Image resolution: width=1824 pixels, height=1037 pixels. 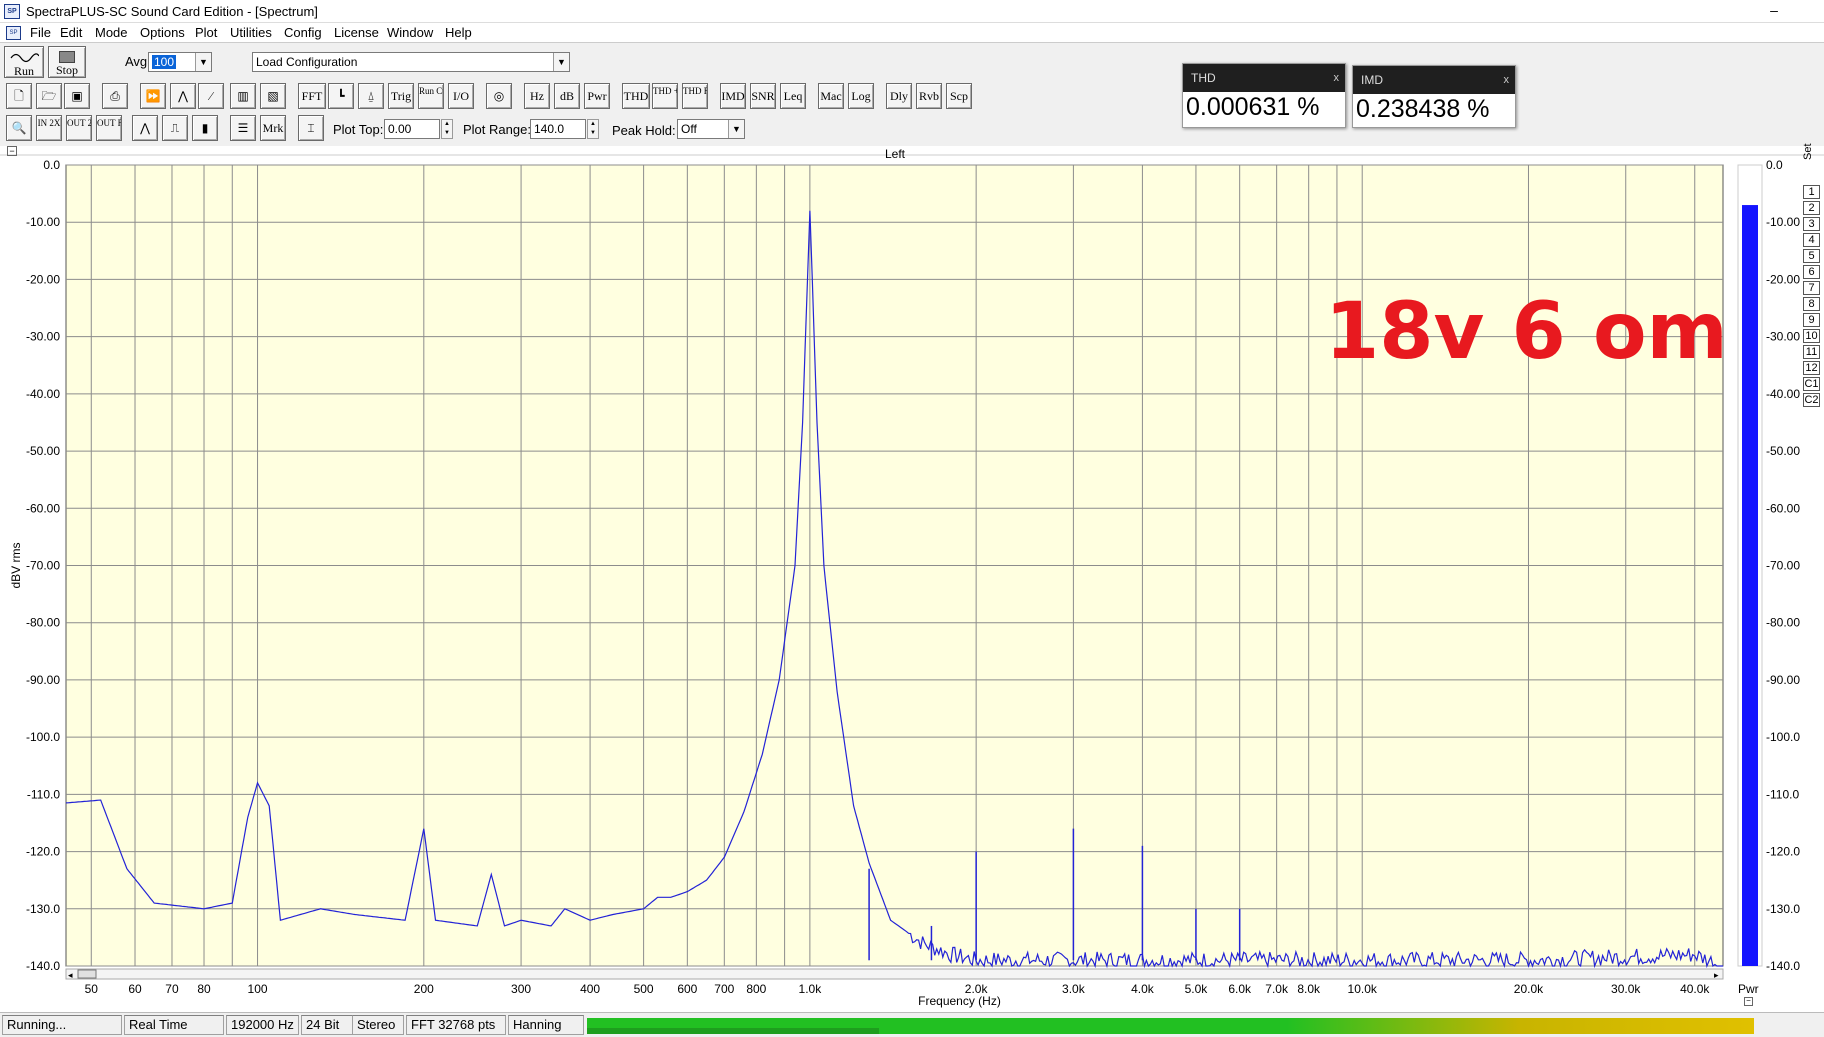 I want to click on menu-window: Window, so click(x=410, y=32).